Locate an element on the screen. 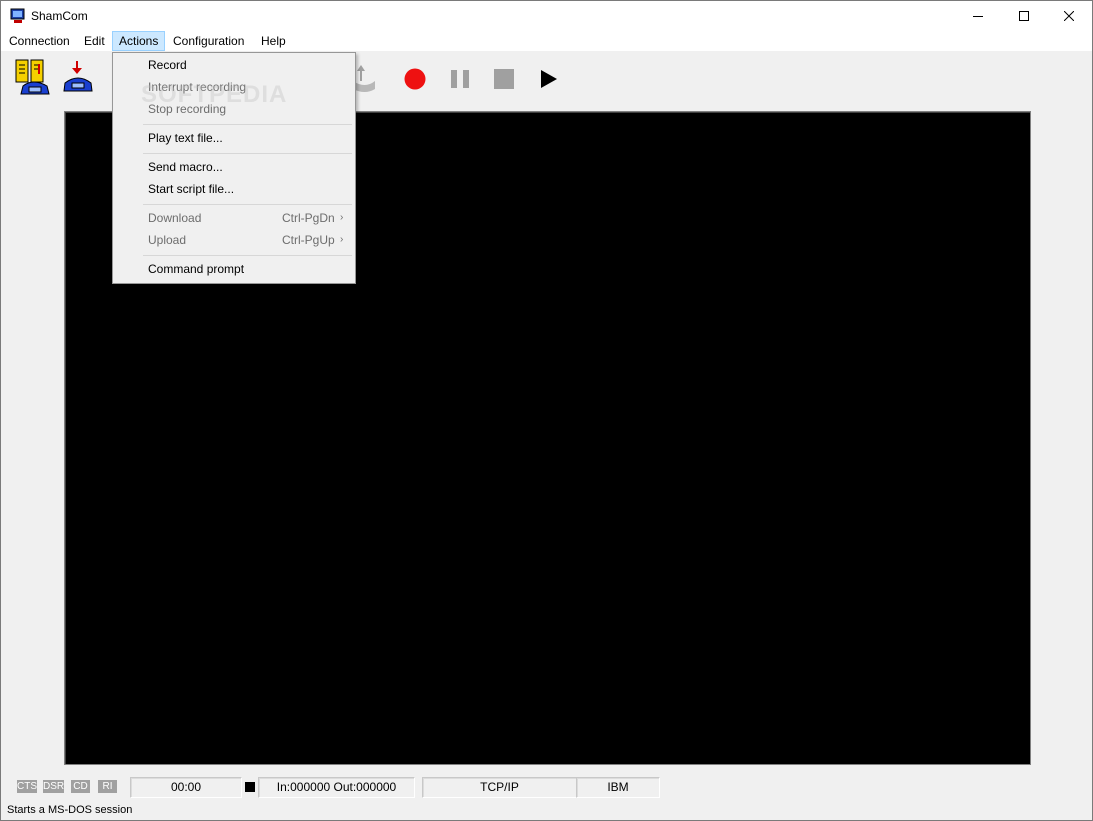 The image size is (1093, 821). stop-button is located at coordinates (504, 79).